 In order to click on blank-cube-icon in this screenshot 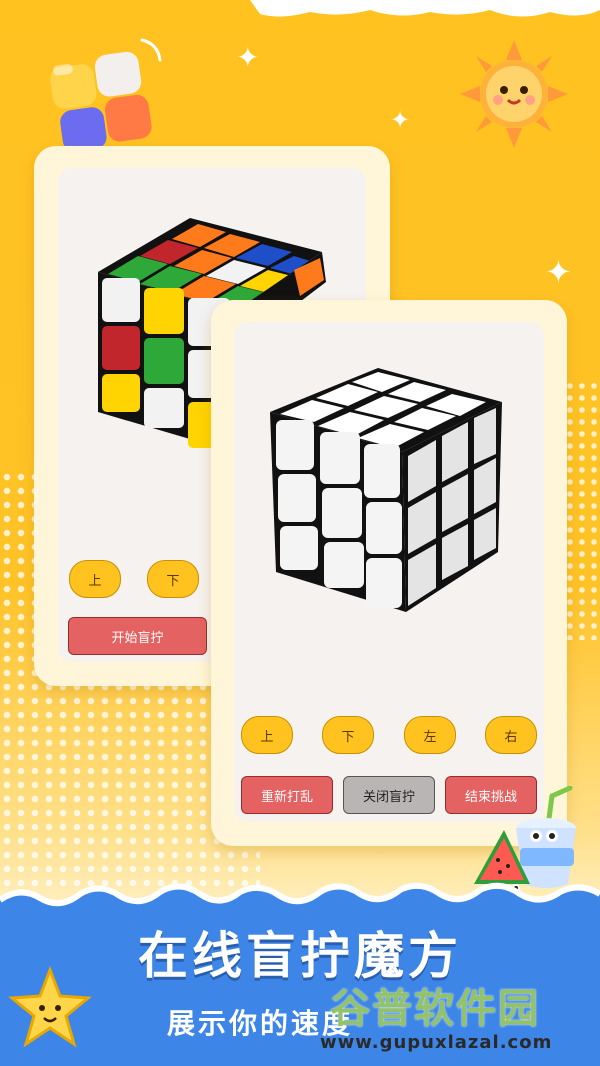, I will do `click(386, 488)`.